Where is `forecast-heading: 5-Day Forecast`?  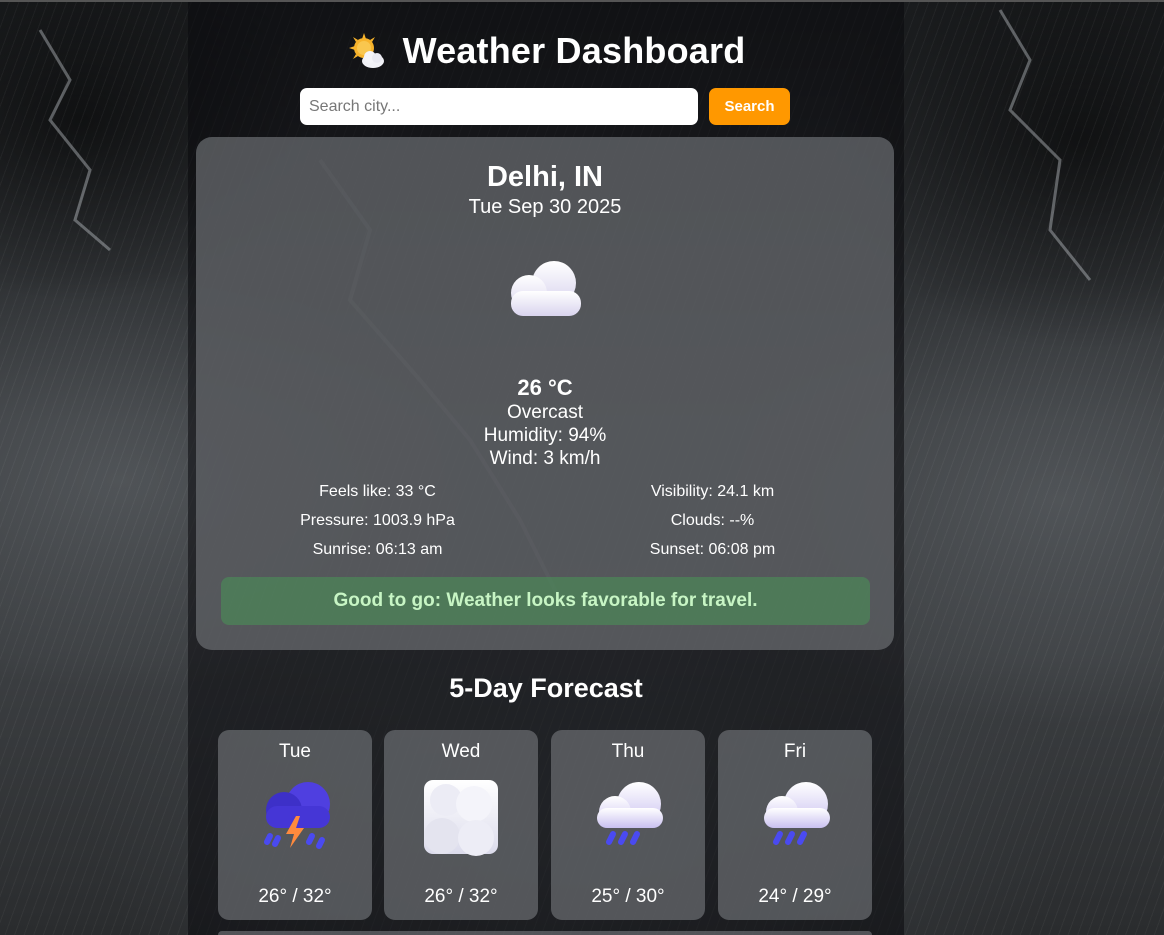 forecast-heading: 5-Day Forecast is located at coordinates (546, 688).